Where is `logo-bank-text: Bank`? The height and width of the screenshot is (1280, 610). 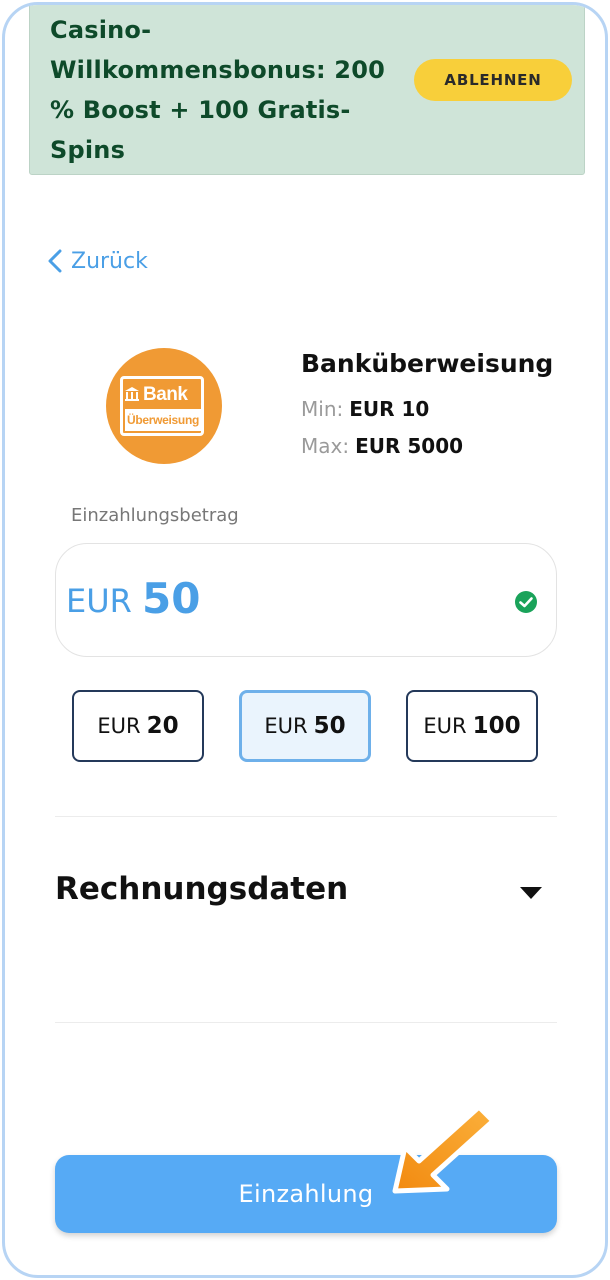
logo-bank-text: Bank is located at coordinates (156, 395).